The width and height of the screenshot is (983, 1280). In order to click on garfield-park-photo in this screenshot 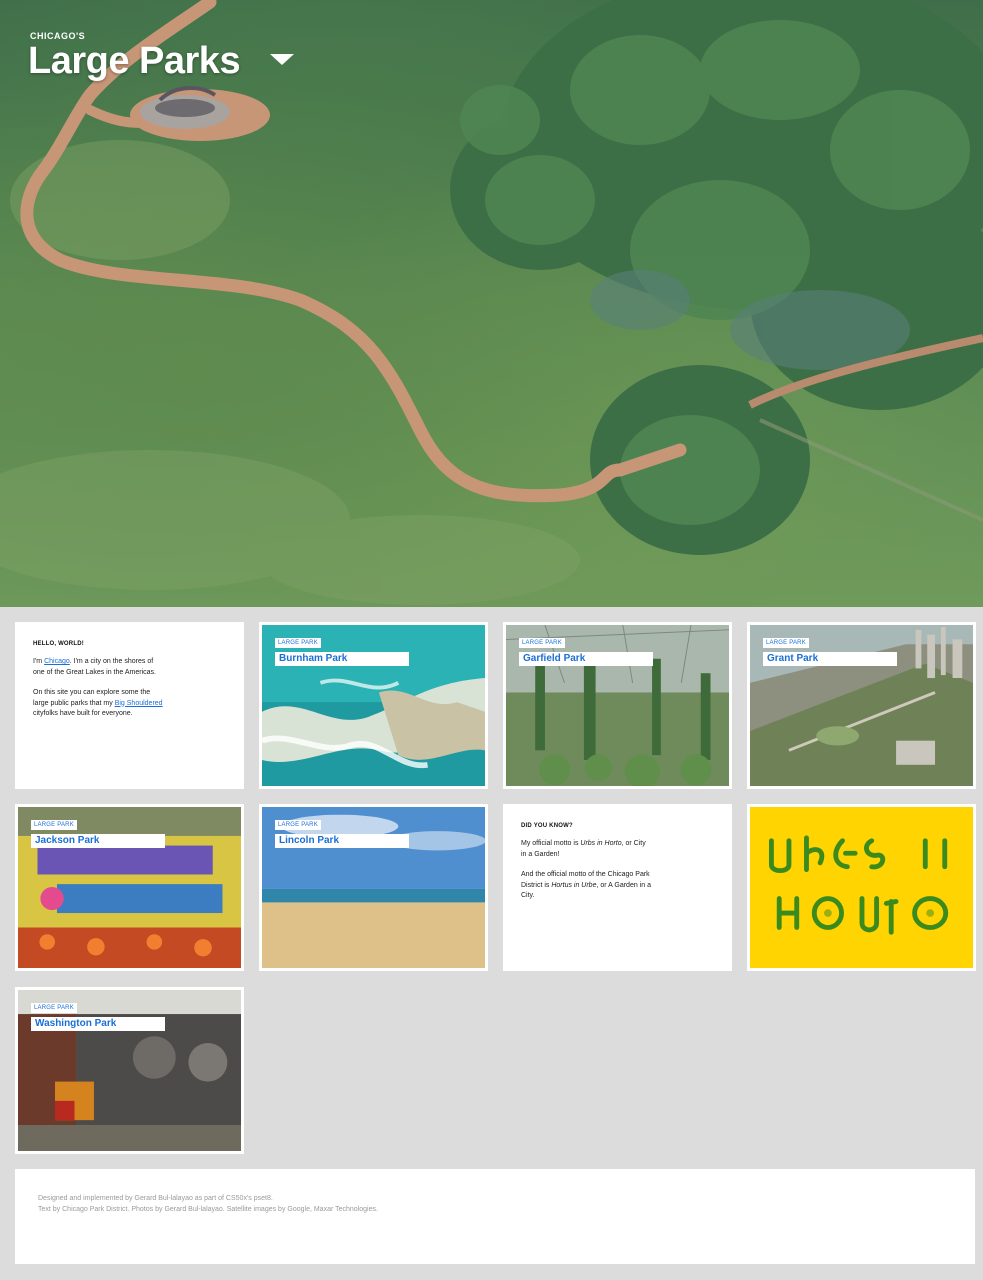, I will do `click(617, 705)`.